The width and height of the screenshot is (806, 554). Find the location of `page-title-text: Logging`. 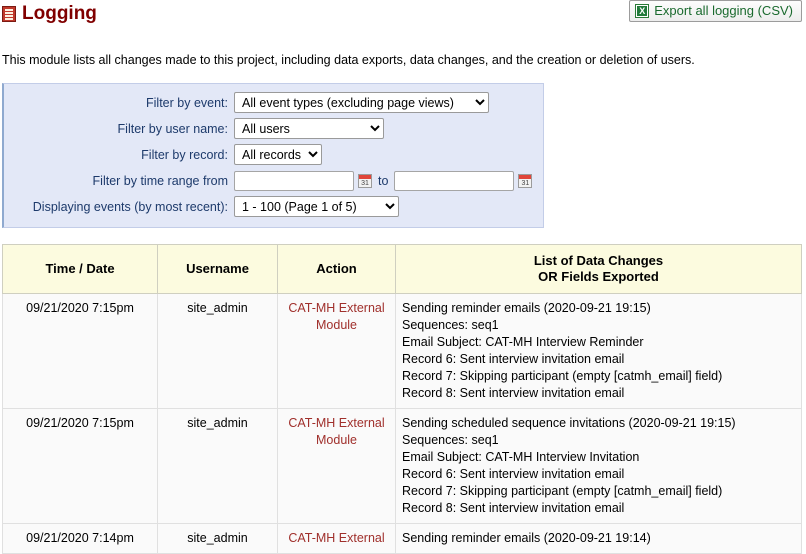

page-title-text: Logging is located at coordinates (59, 13).